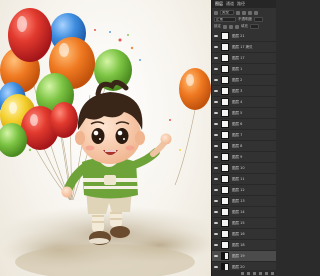 Image resolution: width=320 pixels, height=276 pixels. What do you see at coordinates (237, 26) in the screenshot?
I see `lock-all-icon` at bounding box center [237, 26].